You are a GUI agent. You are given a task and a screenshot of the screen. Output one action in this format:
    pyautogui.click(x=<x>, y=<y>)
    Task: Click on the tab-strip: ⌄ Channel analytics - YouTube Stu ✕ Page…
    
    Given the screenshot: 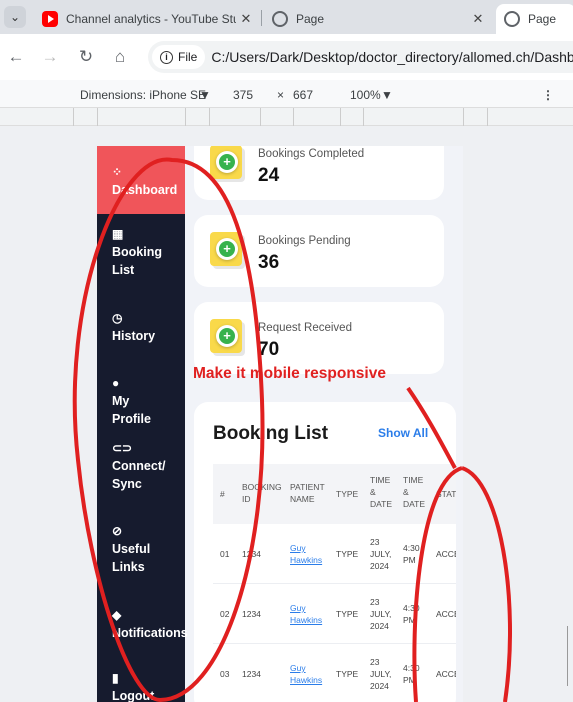 What is the action you would take?
    pyautogui.click(x=286, y=17)
    